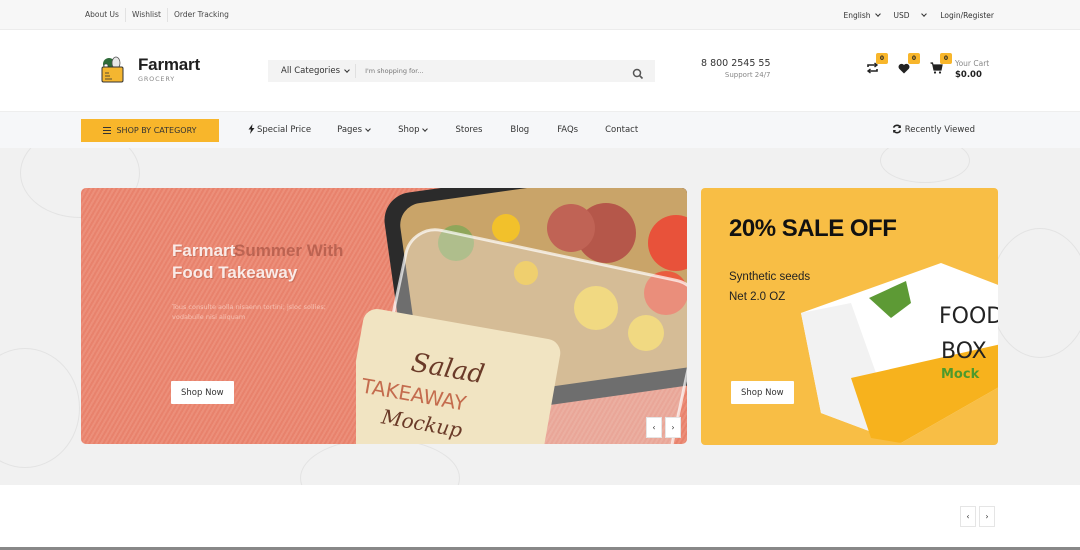 The height and width of the screenshot is (550, 1080). Describe the element at coordinates (899, 353) in the screenshot. I see `food-box-image: FOOD BOX Mock` at that location.